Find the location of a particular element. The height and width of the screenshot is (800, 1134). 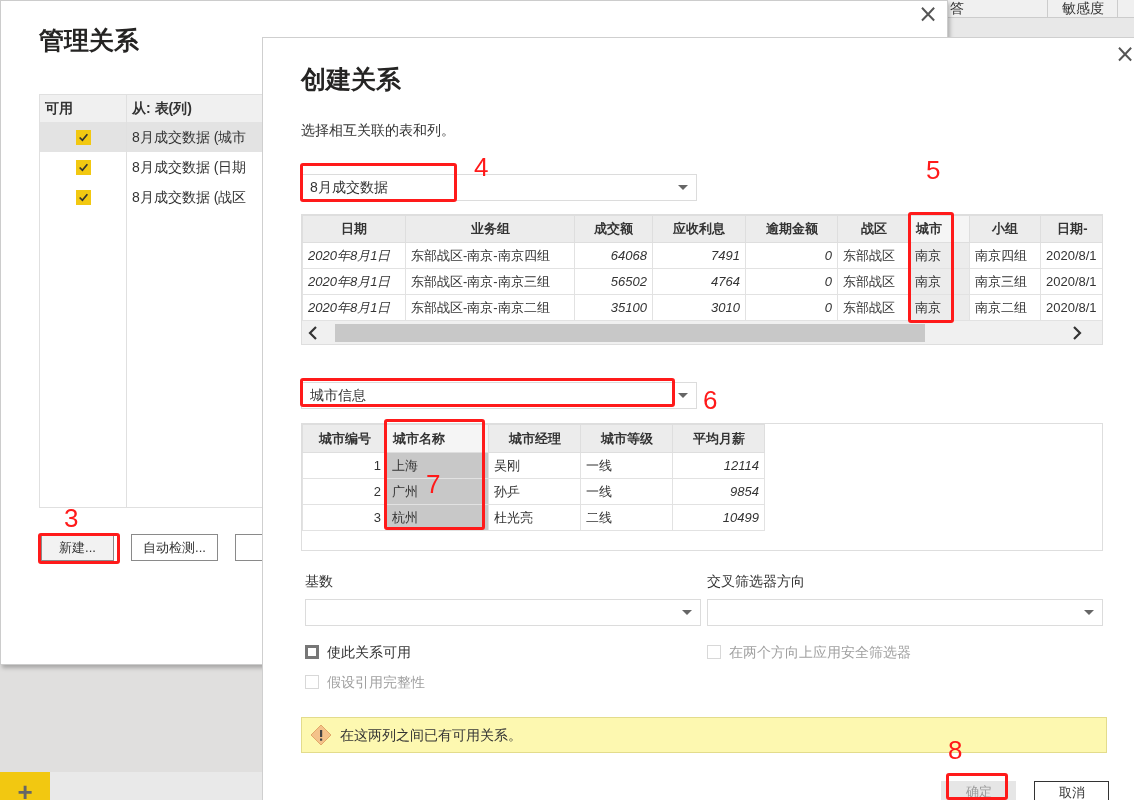

table-cell: 10499 is located at coordinates (718, 517).